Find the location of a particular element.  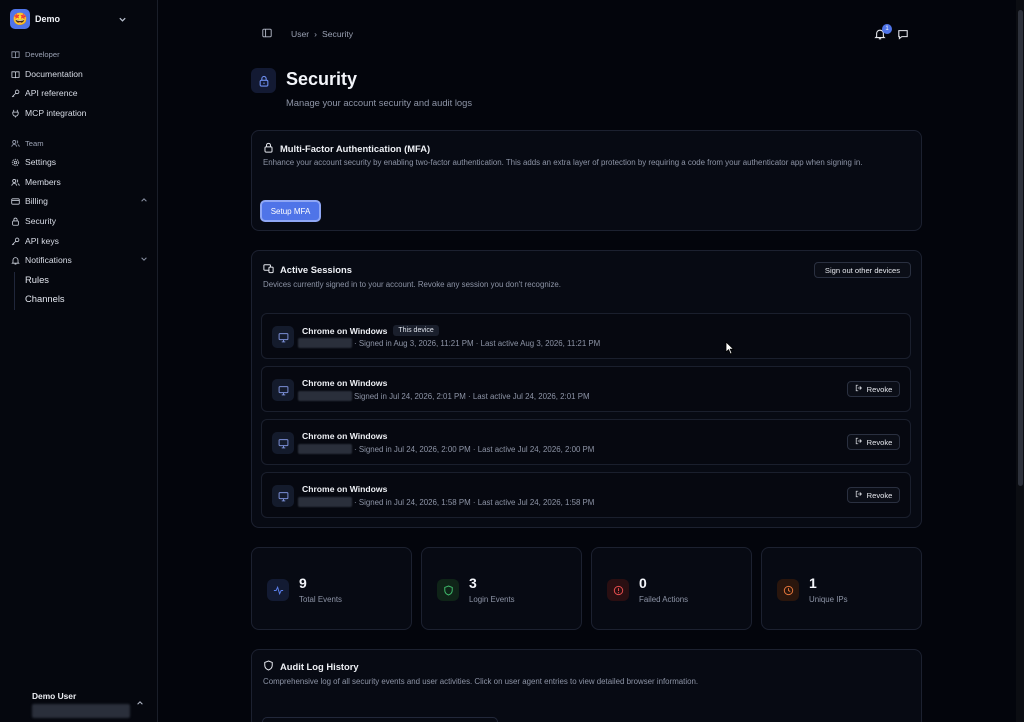

sidebar-item-label: API reference is located at coordinates (51, 93).